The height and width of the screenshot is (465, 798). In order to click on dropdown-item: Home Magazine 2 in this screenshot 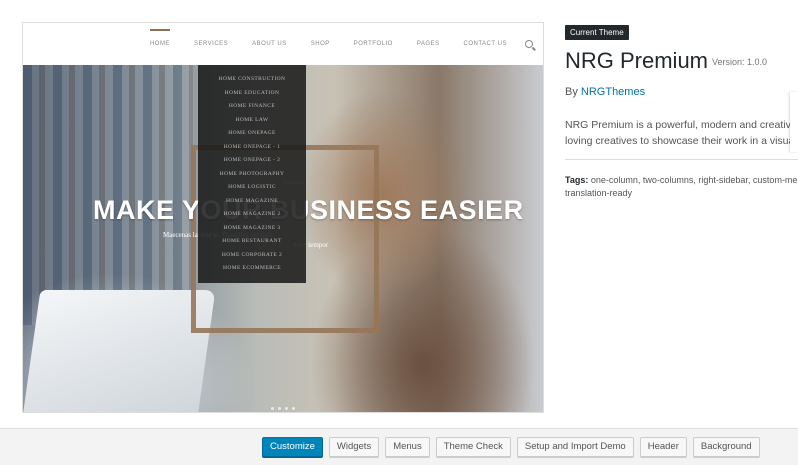, I will do `click(252, 214)`.